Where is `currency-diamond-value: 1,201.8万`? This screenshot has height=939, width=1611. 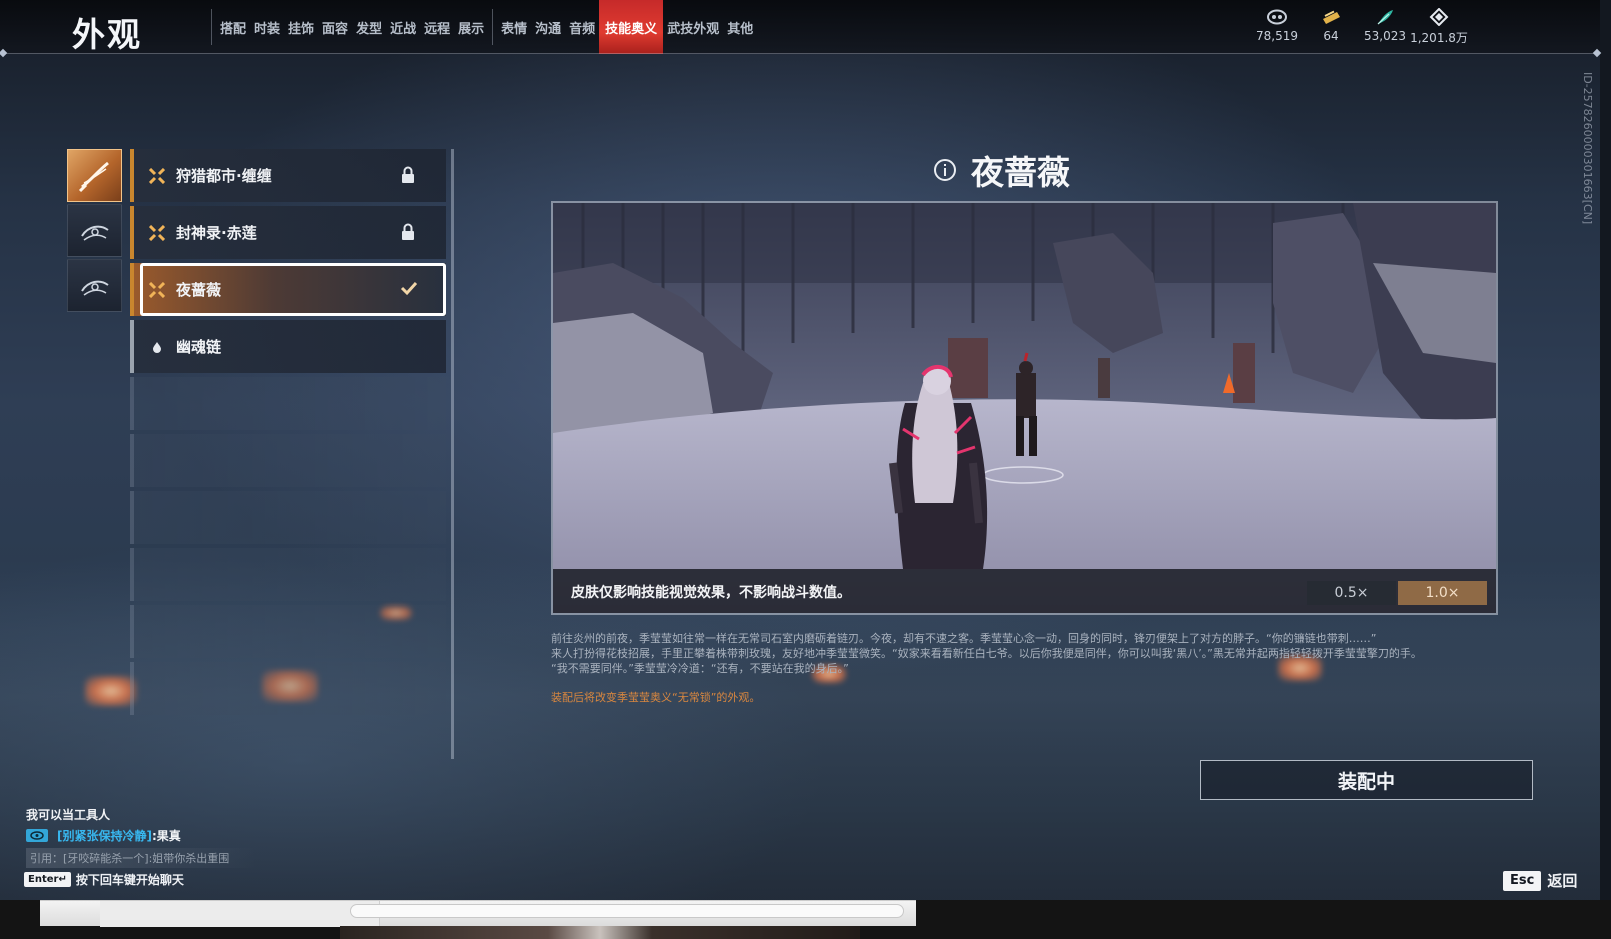
currency-diamond-value: 1,201.8万 is located at coordinates (1439, 38).